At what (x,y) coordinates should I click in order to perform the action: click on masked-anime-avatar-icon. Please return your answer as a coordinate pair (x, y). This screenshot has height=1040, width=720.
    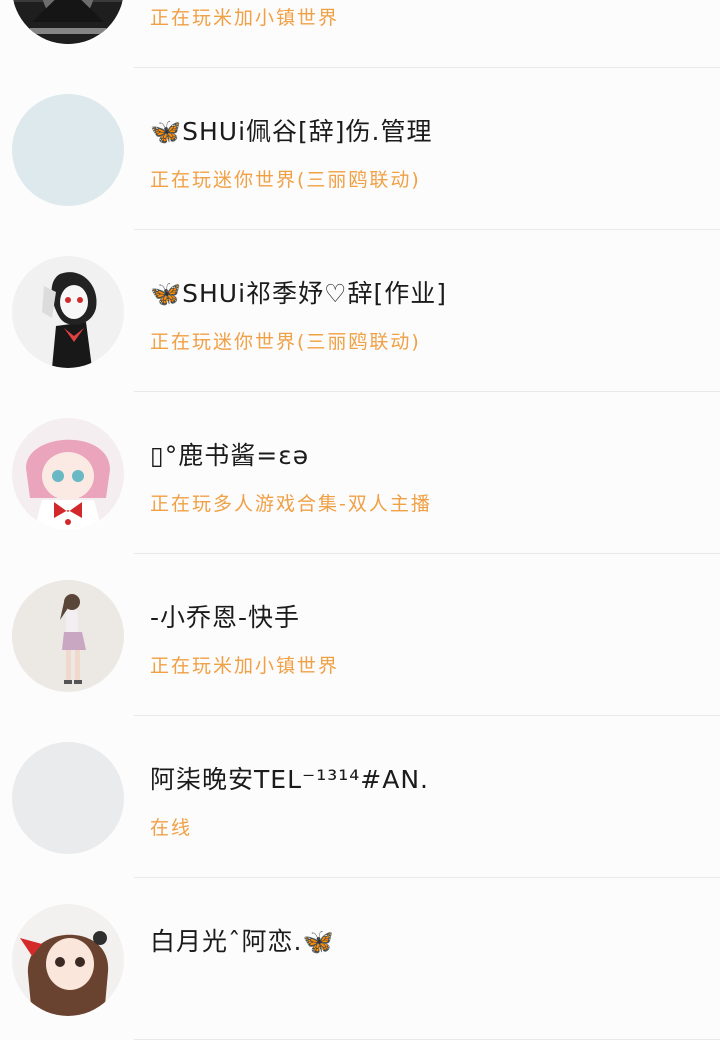
    Looking at the image, I should click on (68, 312).